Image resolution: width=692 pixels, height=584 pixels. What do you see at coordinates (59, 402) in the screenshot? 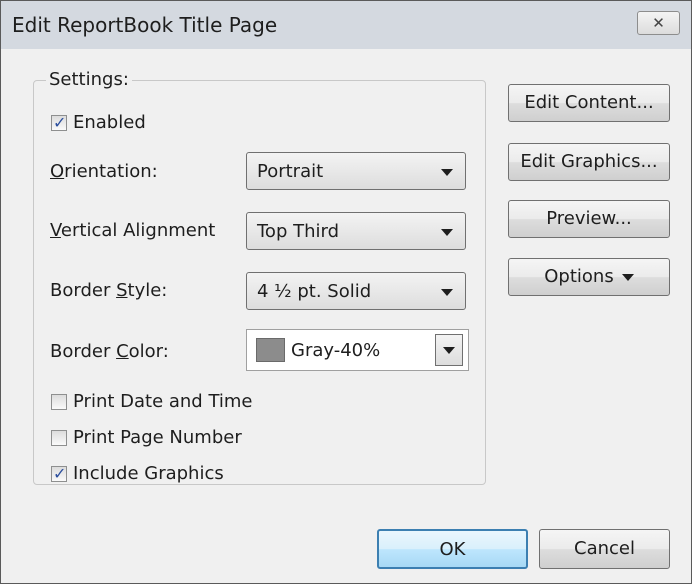
I see `print-date-time-checkbox` at bounding box center [59, 402].